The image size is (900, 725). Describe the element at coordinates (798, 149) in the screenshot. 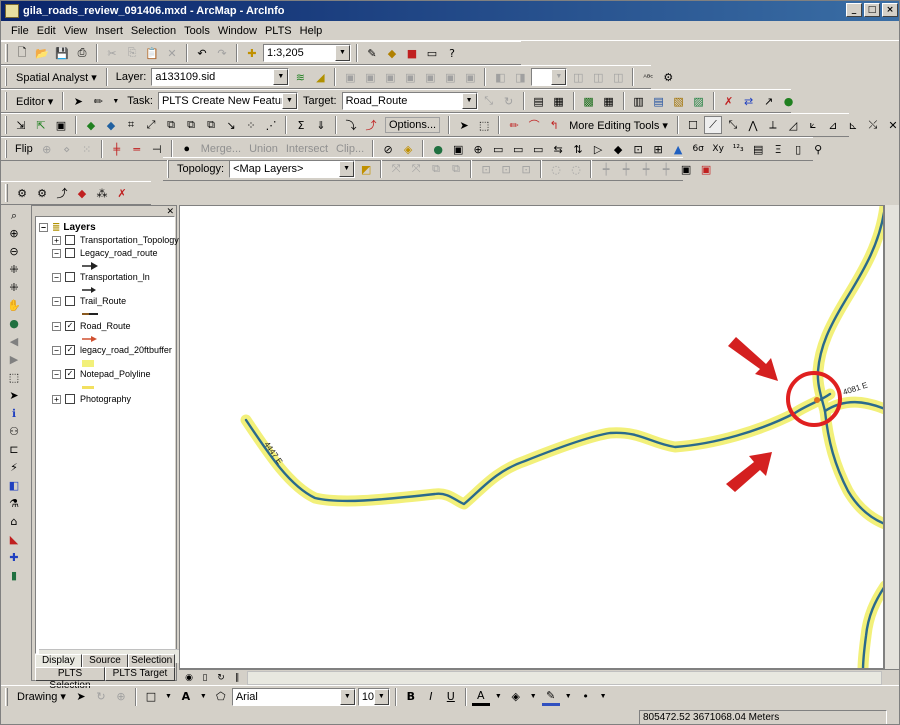

I see `adv-tool-20-icon: ▯` at that location.